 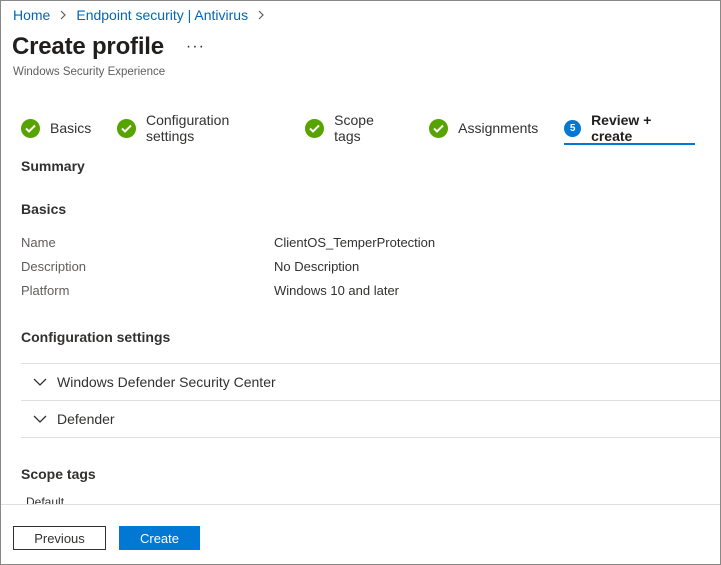 What do you see at coordinates (59, 538) in the screenshot?
I see `previous-button: Previous` at bounding box center [59, 538].